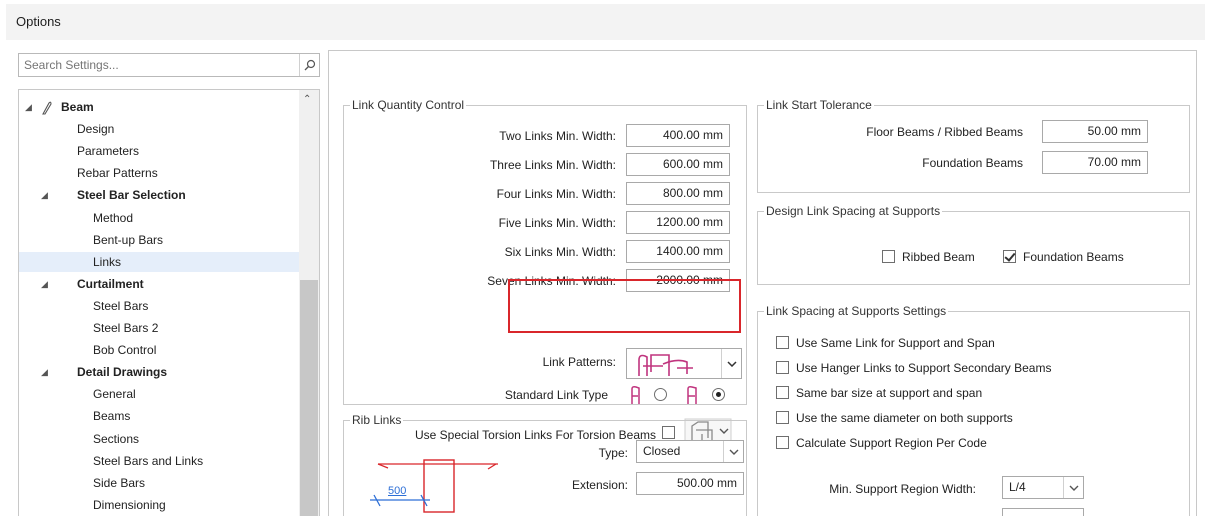 The width and height of the screenshot is (1205, 516). Describe the element at coordinates (159, 173) in the screenshot. I see `tree-item: Rebar Patterns` at that location.